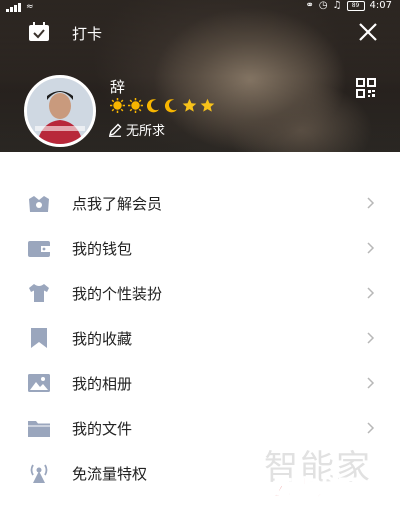 Image resolution: width=400 pixels, height=513 pixels. What do you see at coordinates (200, 293) in the screenshot?
I see `menu-item-theme: 我的个性装扮` at bounding box center [200, 293].